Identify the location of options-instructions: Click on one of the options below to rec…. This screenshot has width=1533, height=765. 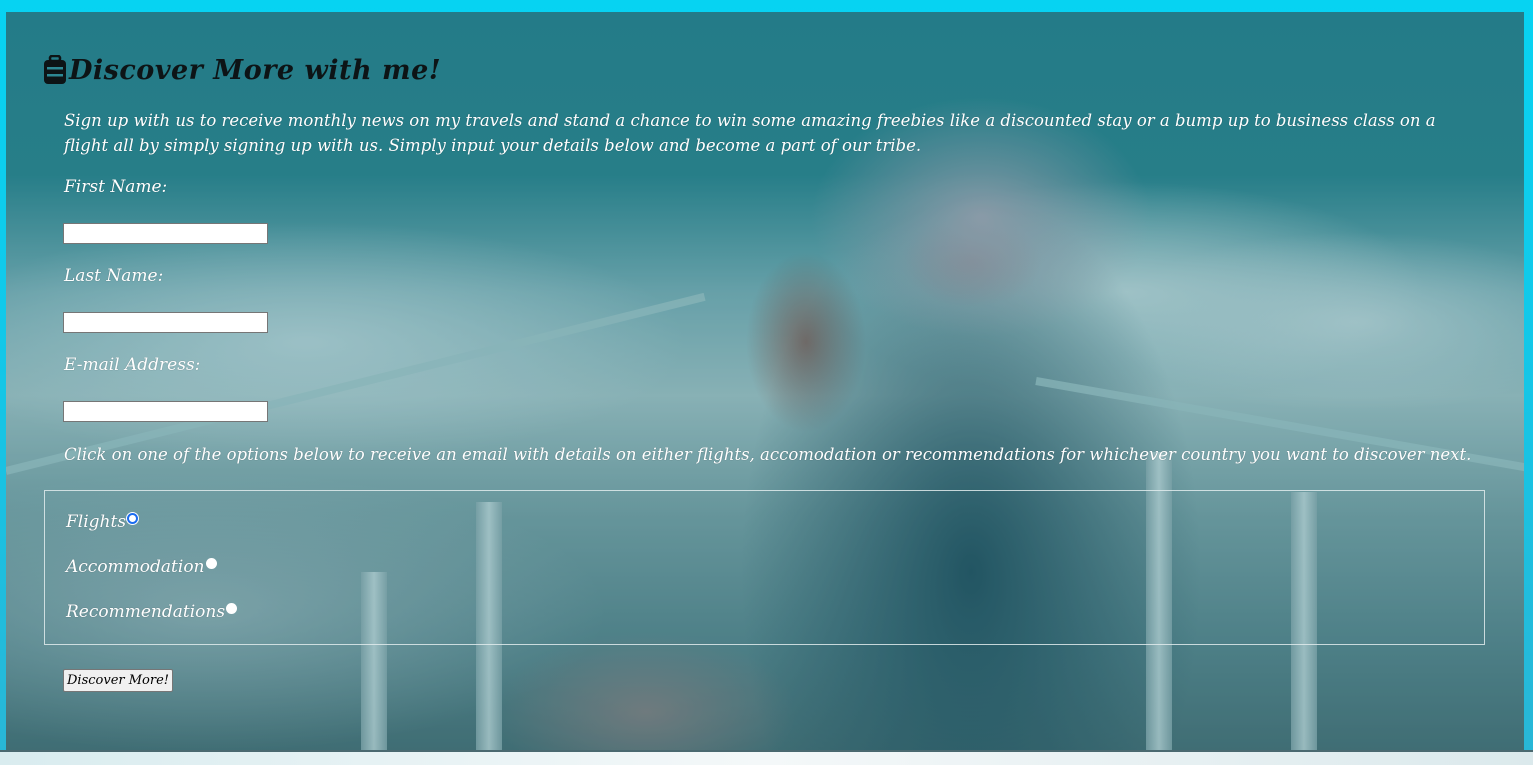
(768, 454).